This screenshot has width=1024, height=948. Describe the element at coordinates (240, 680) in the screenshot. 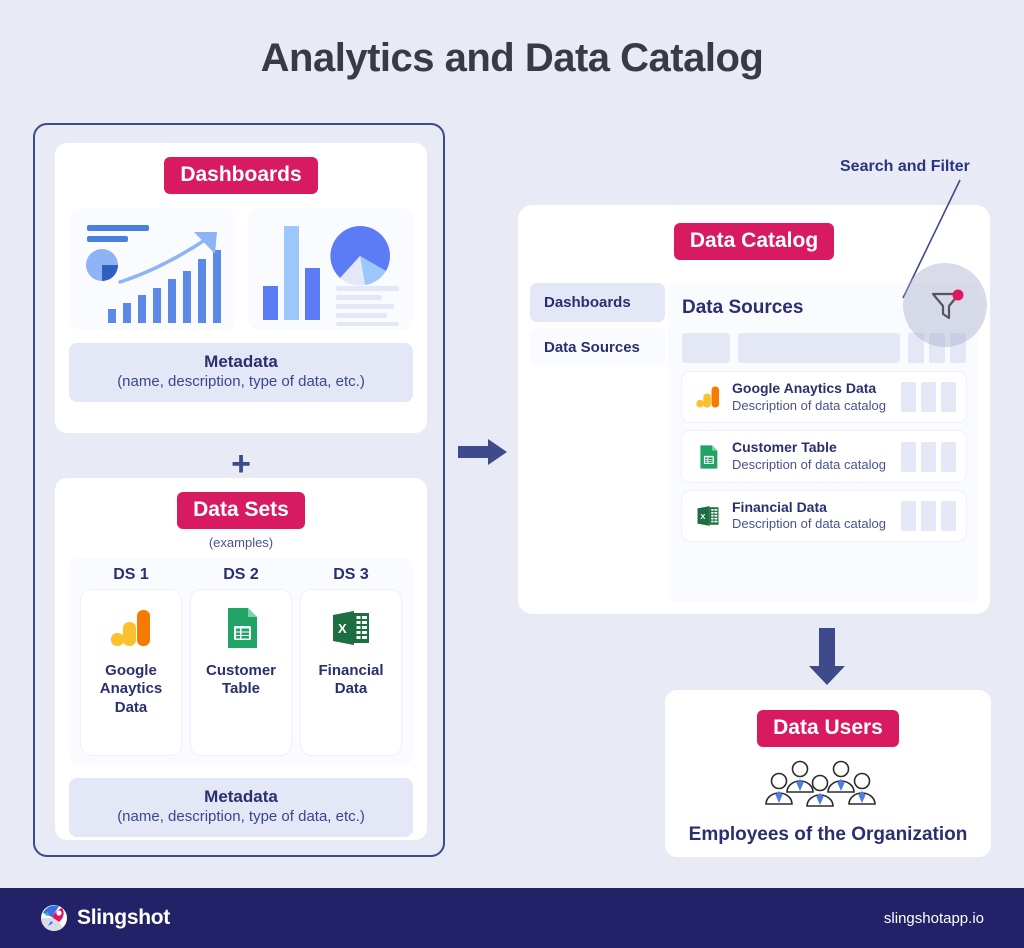

I see `ds-name: Customer Table` at that location.